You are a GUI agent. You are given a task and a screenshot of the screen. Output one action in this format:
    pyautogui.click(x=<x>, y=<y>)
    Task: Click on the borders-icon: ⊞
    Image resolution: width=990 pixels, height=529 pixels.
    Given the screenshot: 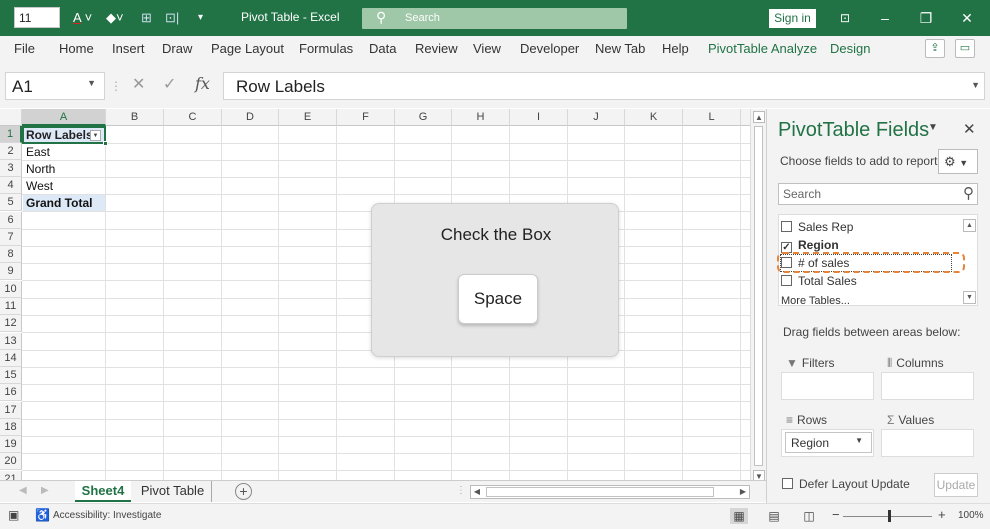 What is the action you would take?
    pyautogui.click(x=146, y=18)
    